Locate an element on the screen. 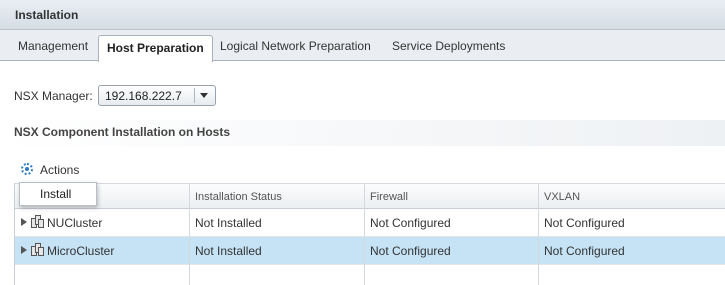 The height and width of the screenshot is (285, 725). column-header-vxlan: VXLAN is located at coordinates (562, 197).